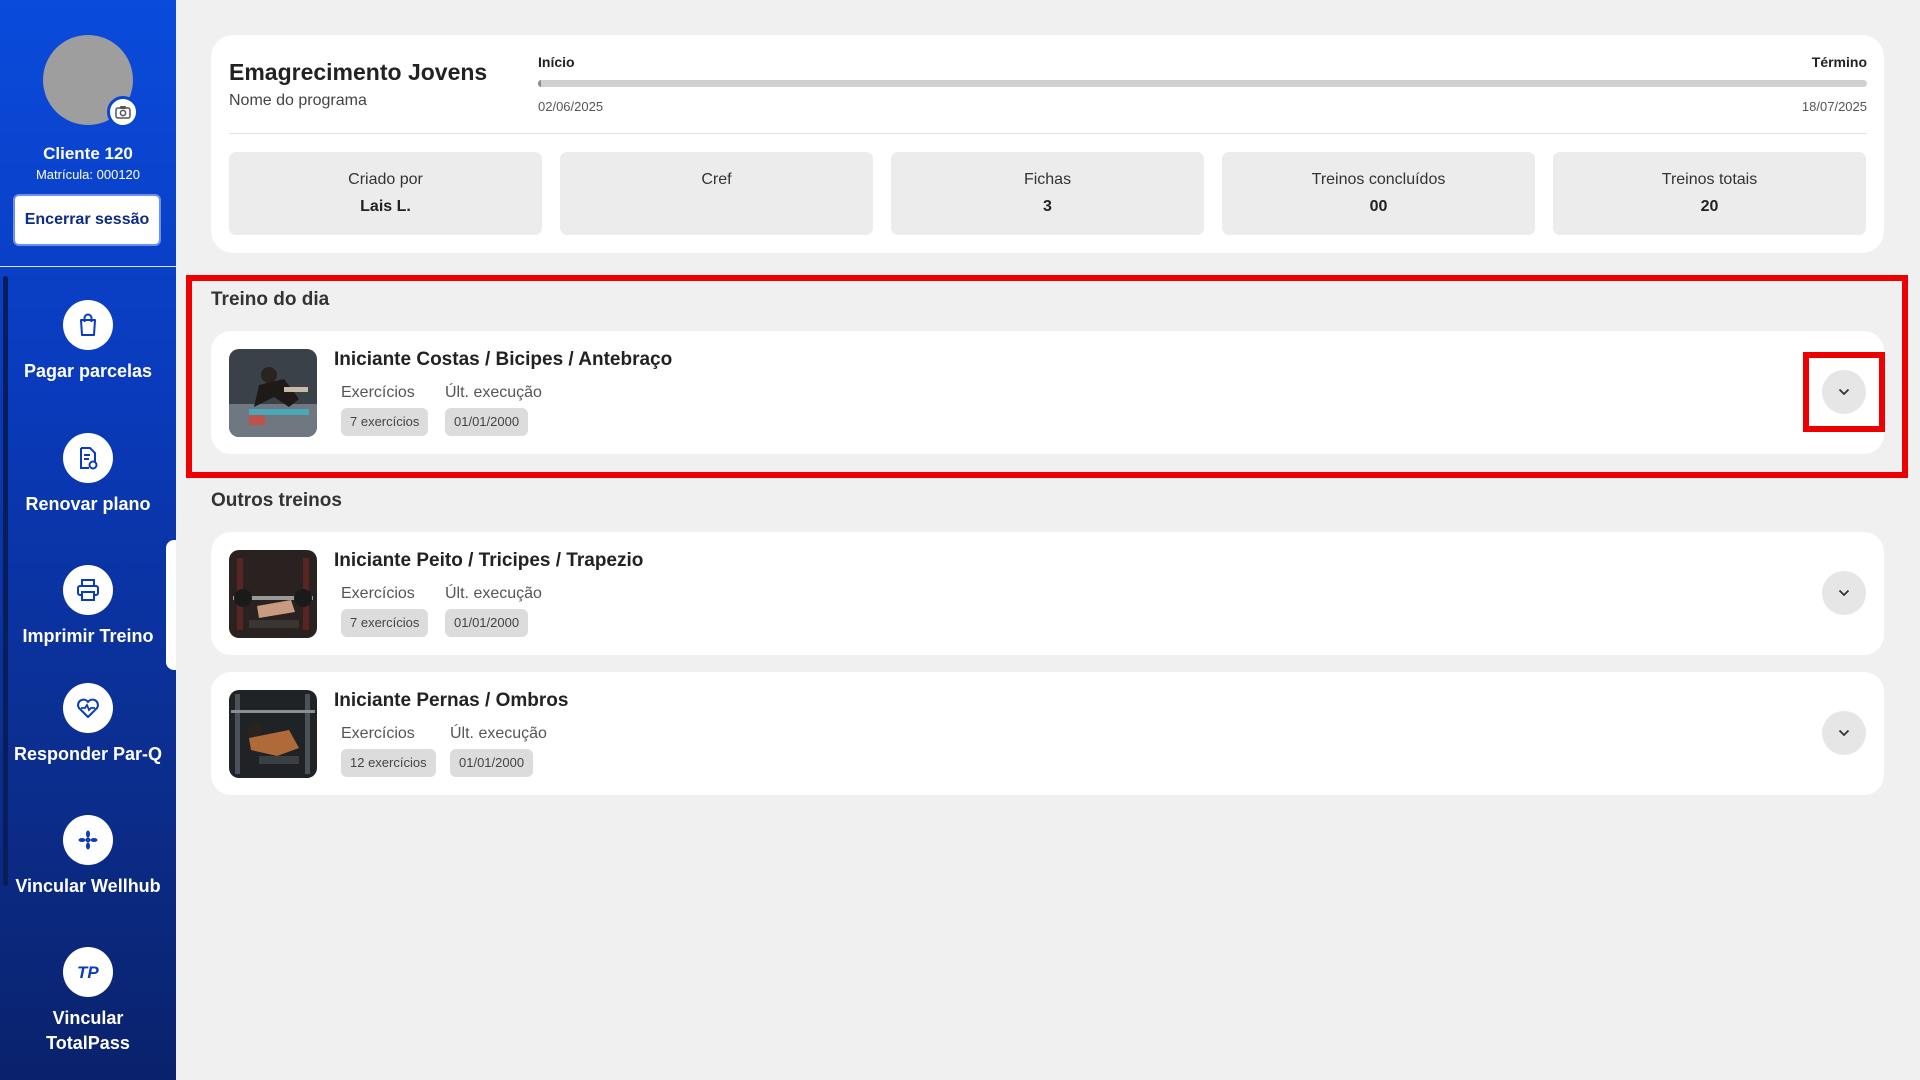 The width and height of the screenshot is (1920, 1080). Describe the element at coordinates (1048, 133) in the screenshot. I see `card-divider` at that location.